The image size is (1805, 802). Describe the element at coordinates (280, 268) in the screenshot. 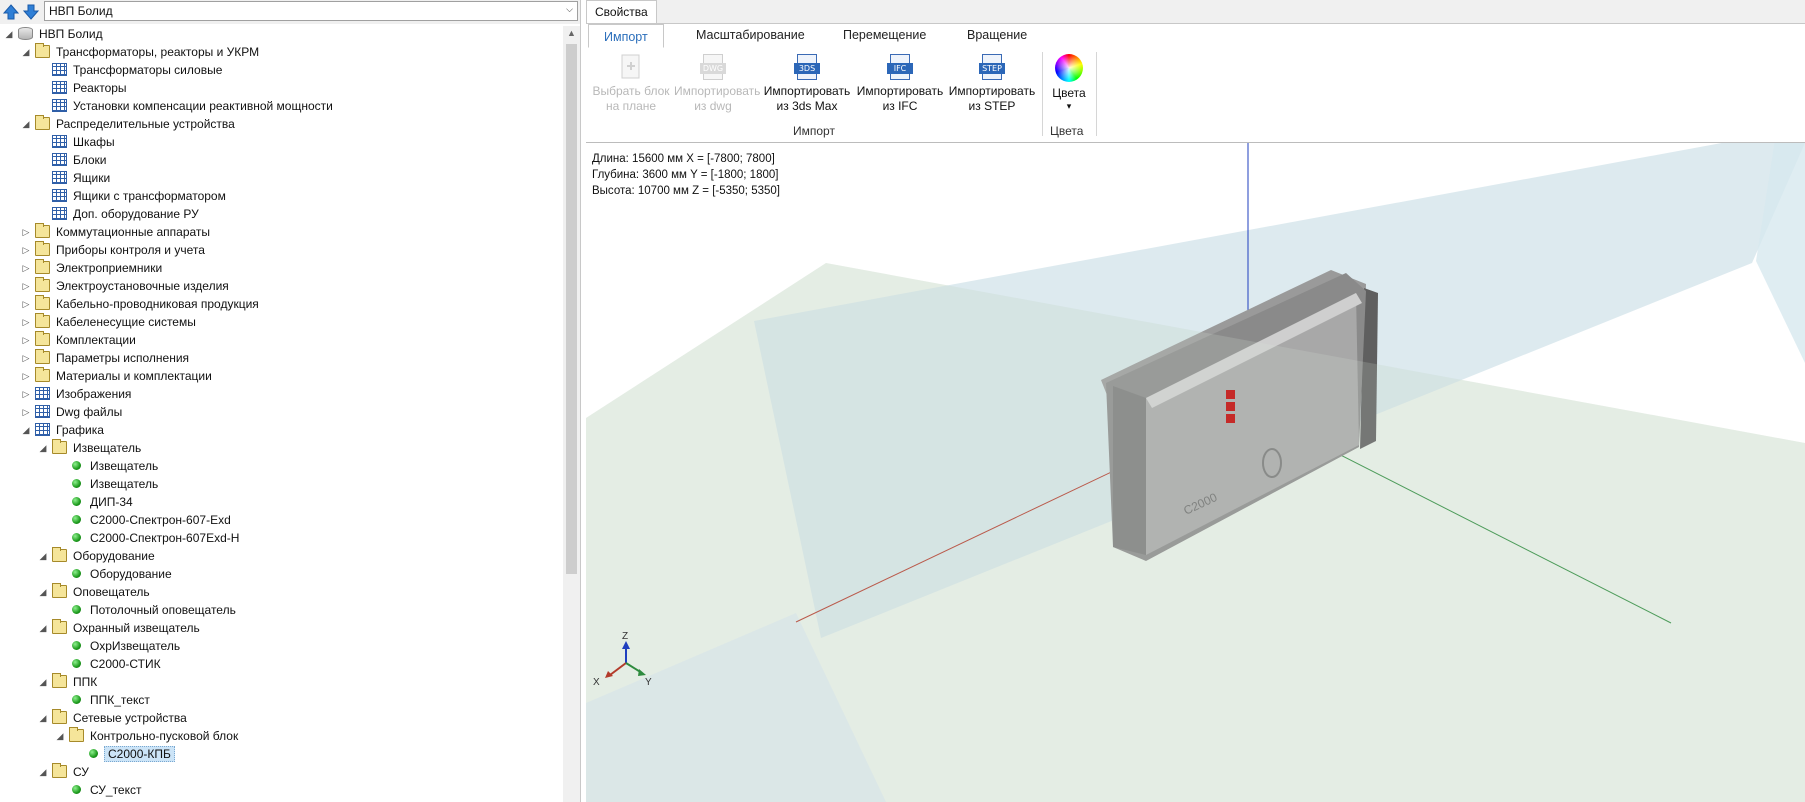

I see `tree-item: ▷ Электроприемники` at that location.